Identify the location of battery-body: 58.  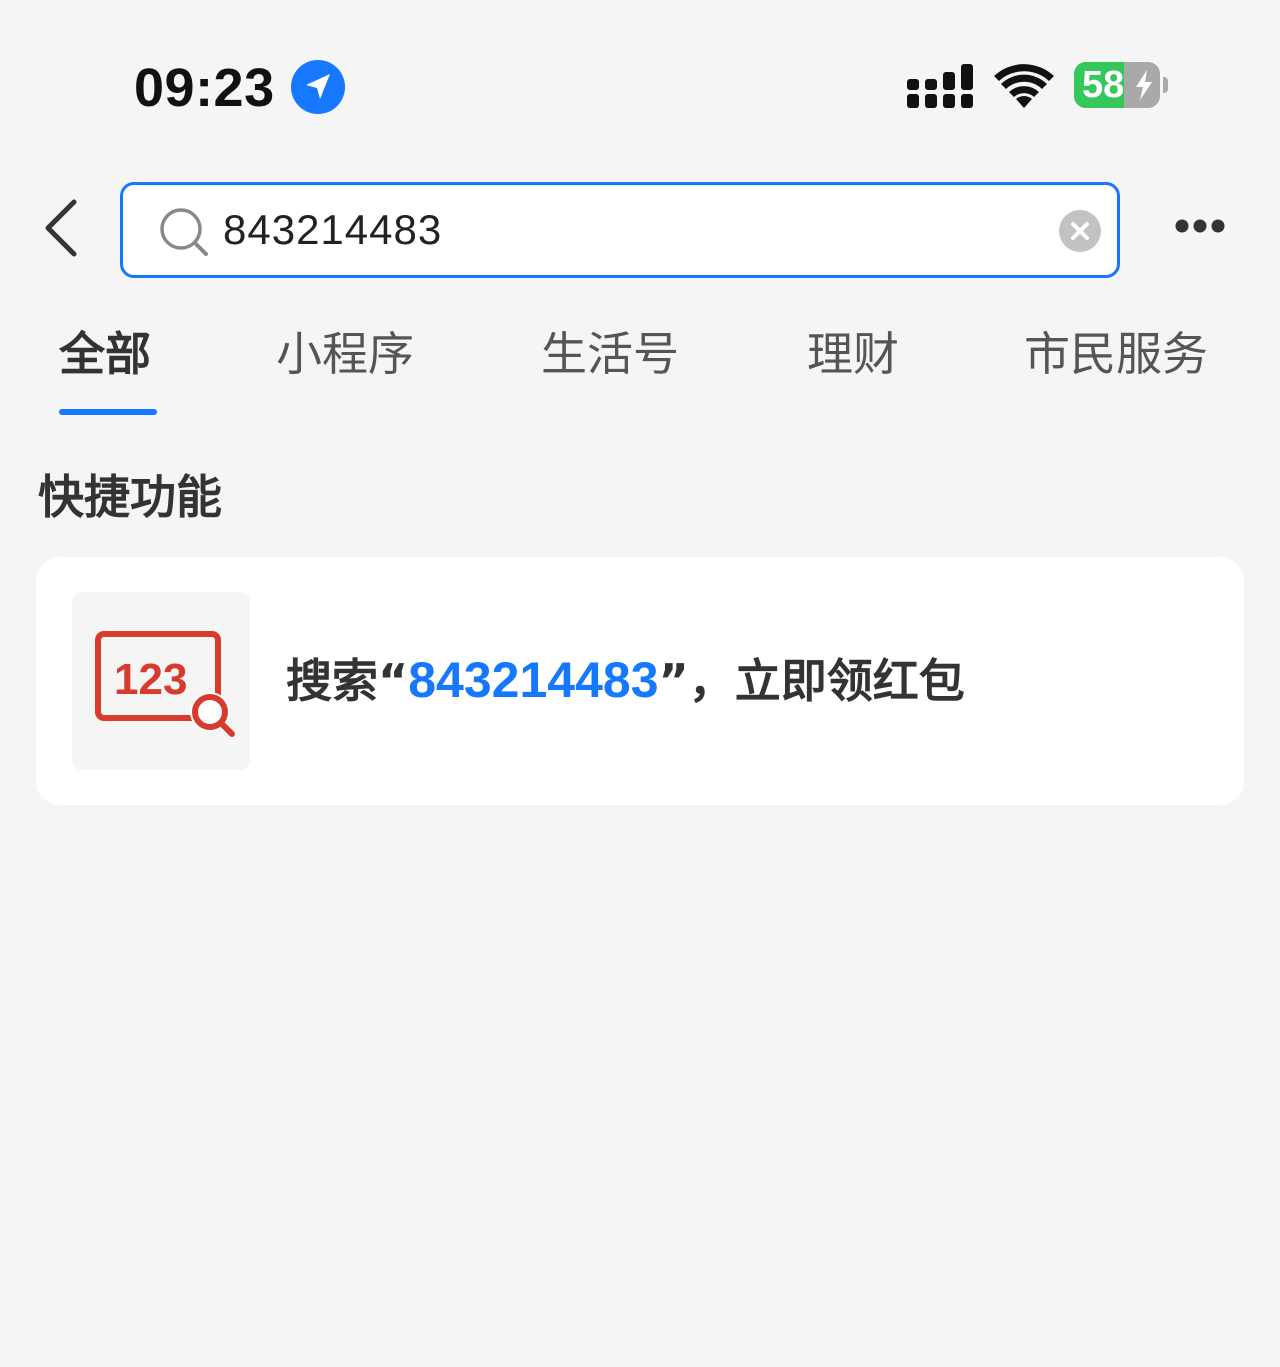
(1117, 85).